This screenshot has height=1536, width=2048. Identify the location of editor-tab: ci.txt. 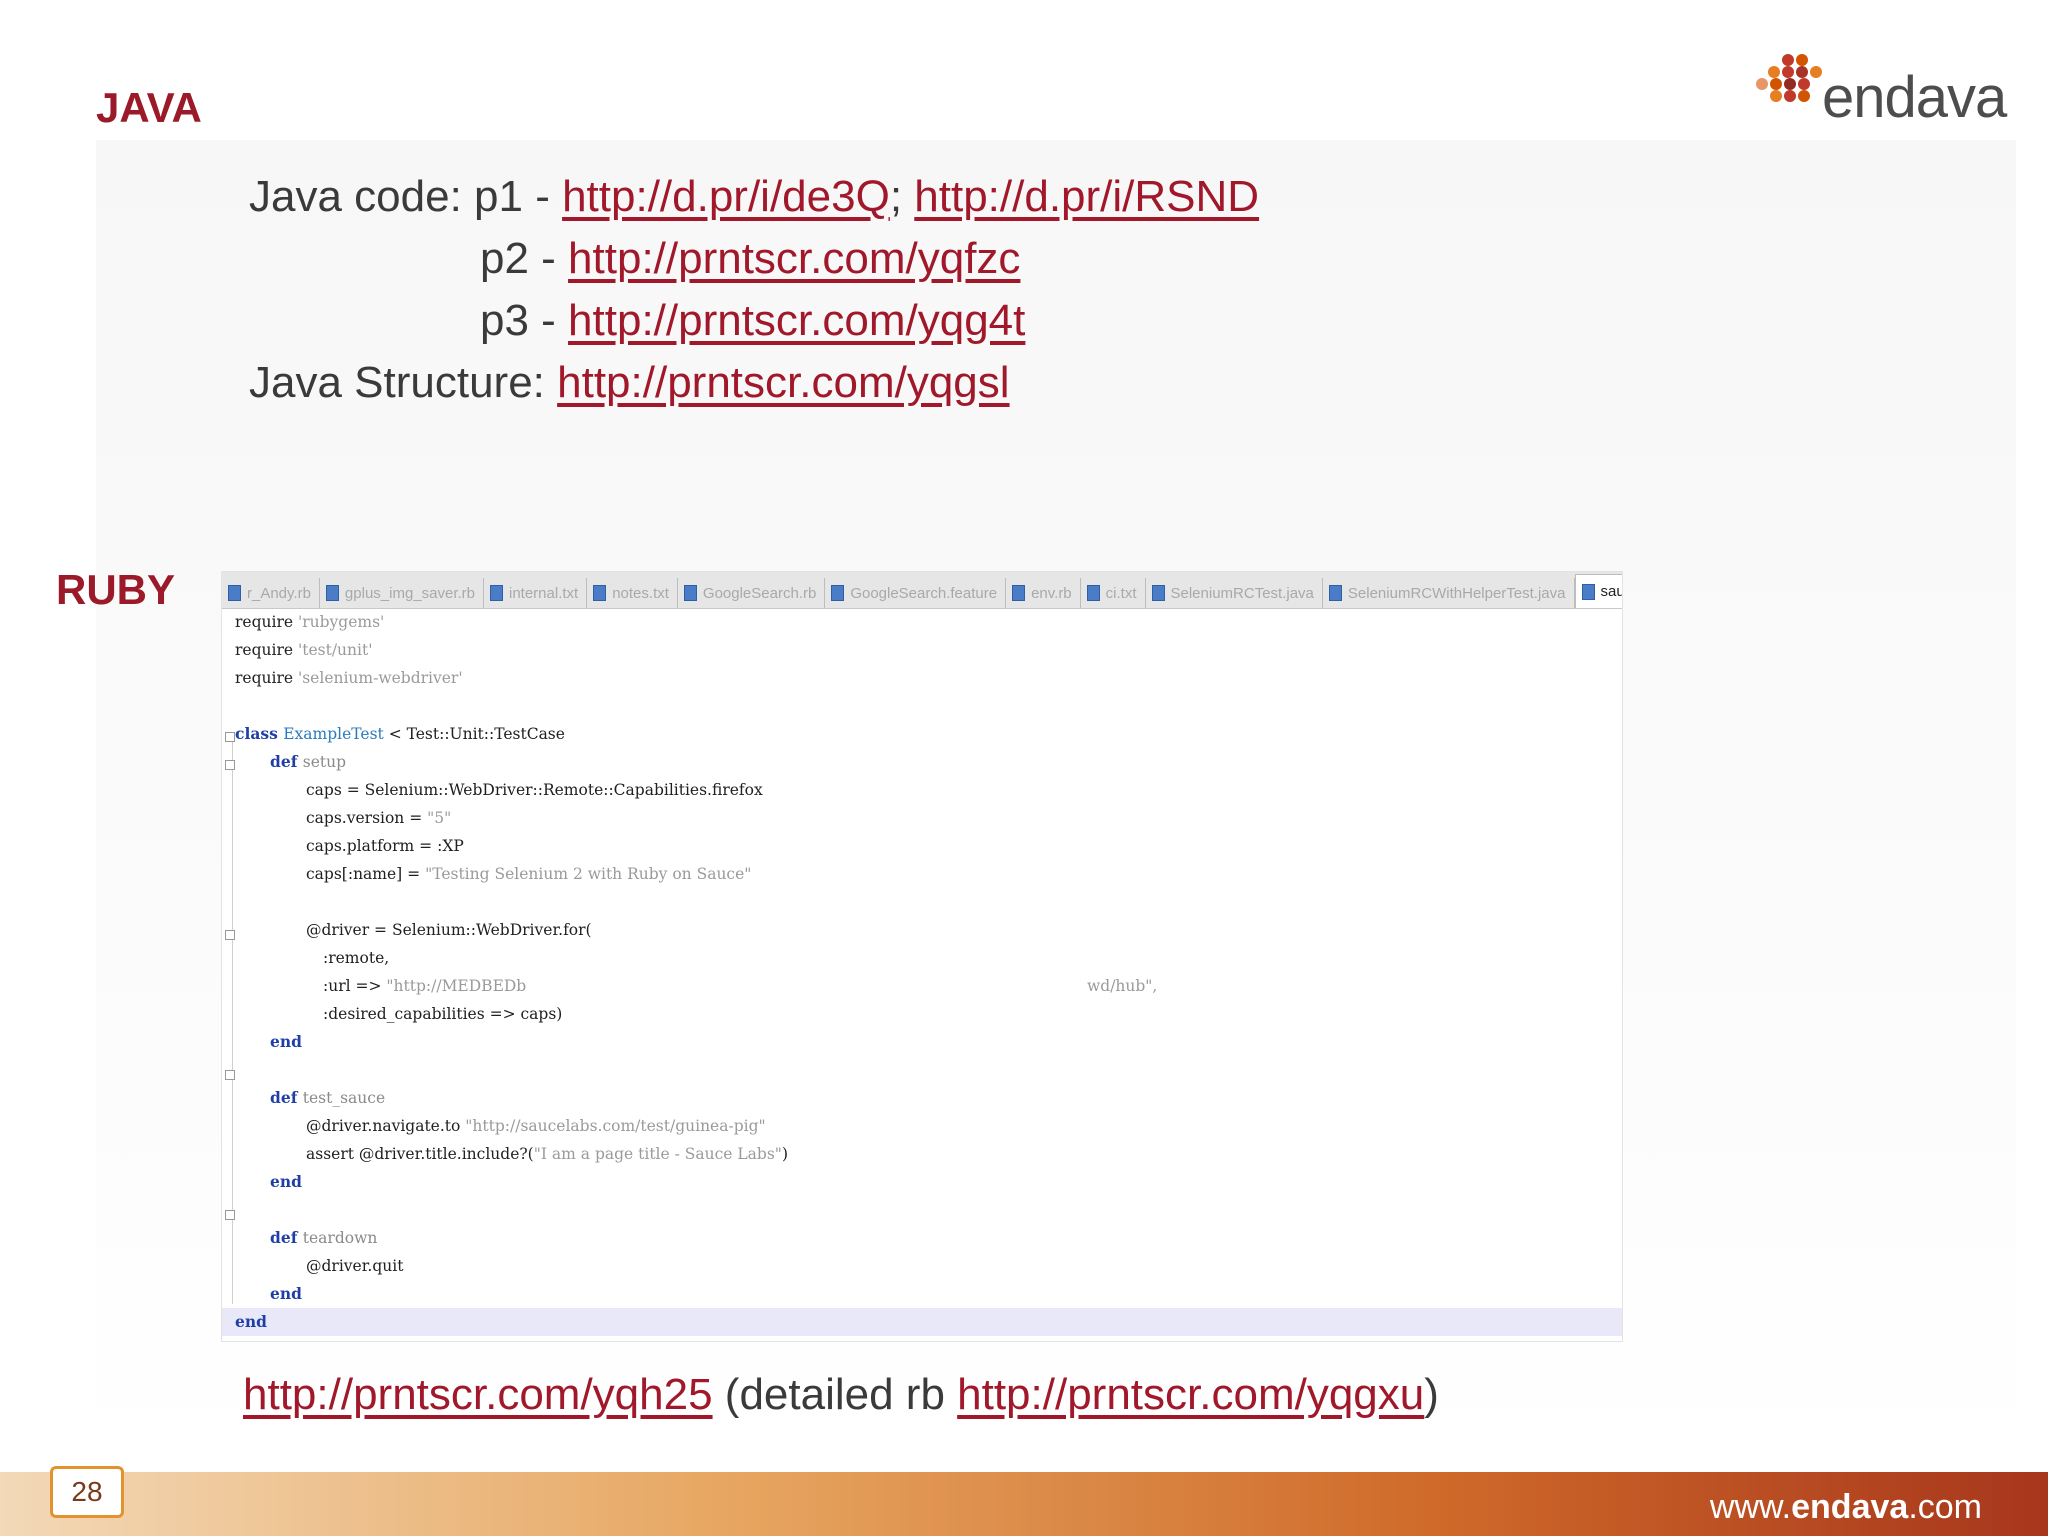
(1113, 593).